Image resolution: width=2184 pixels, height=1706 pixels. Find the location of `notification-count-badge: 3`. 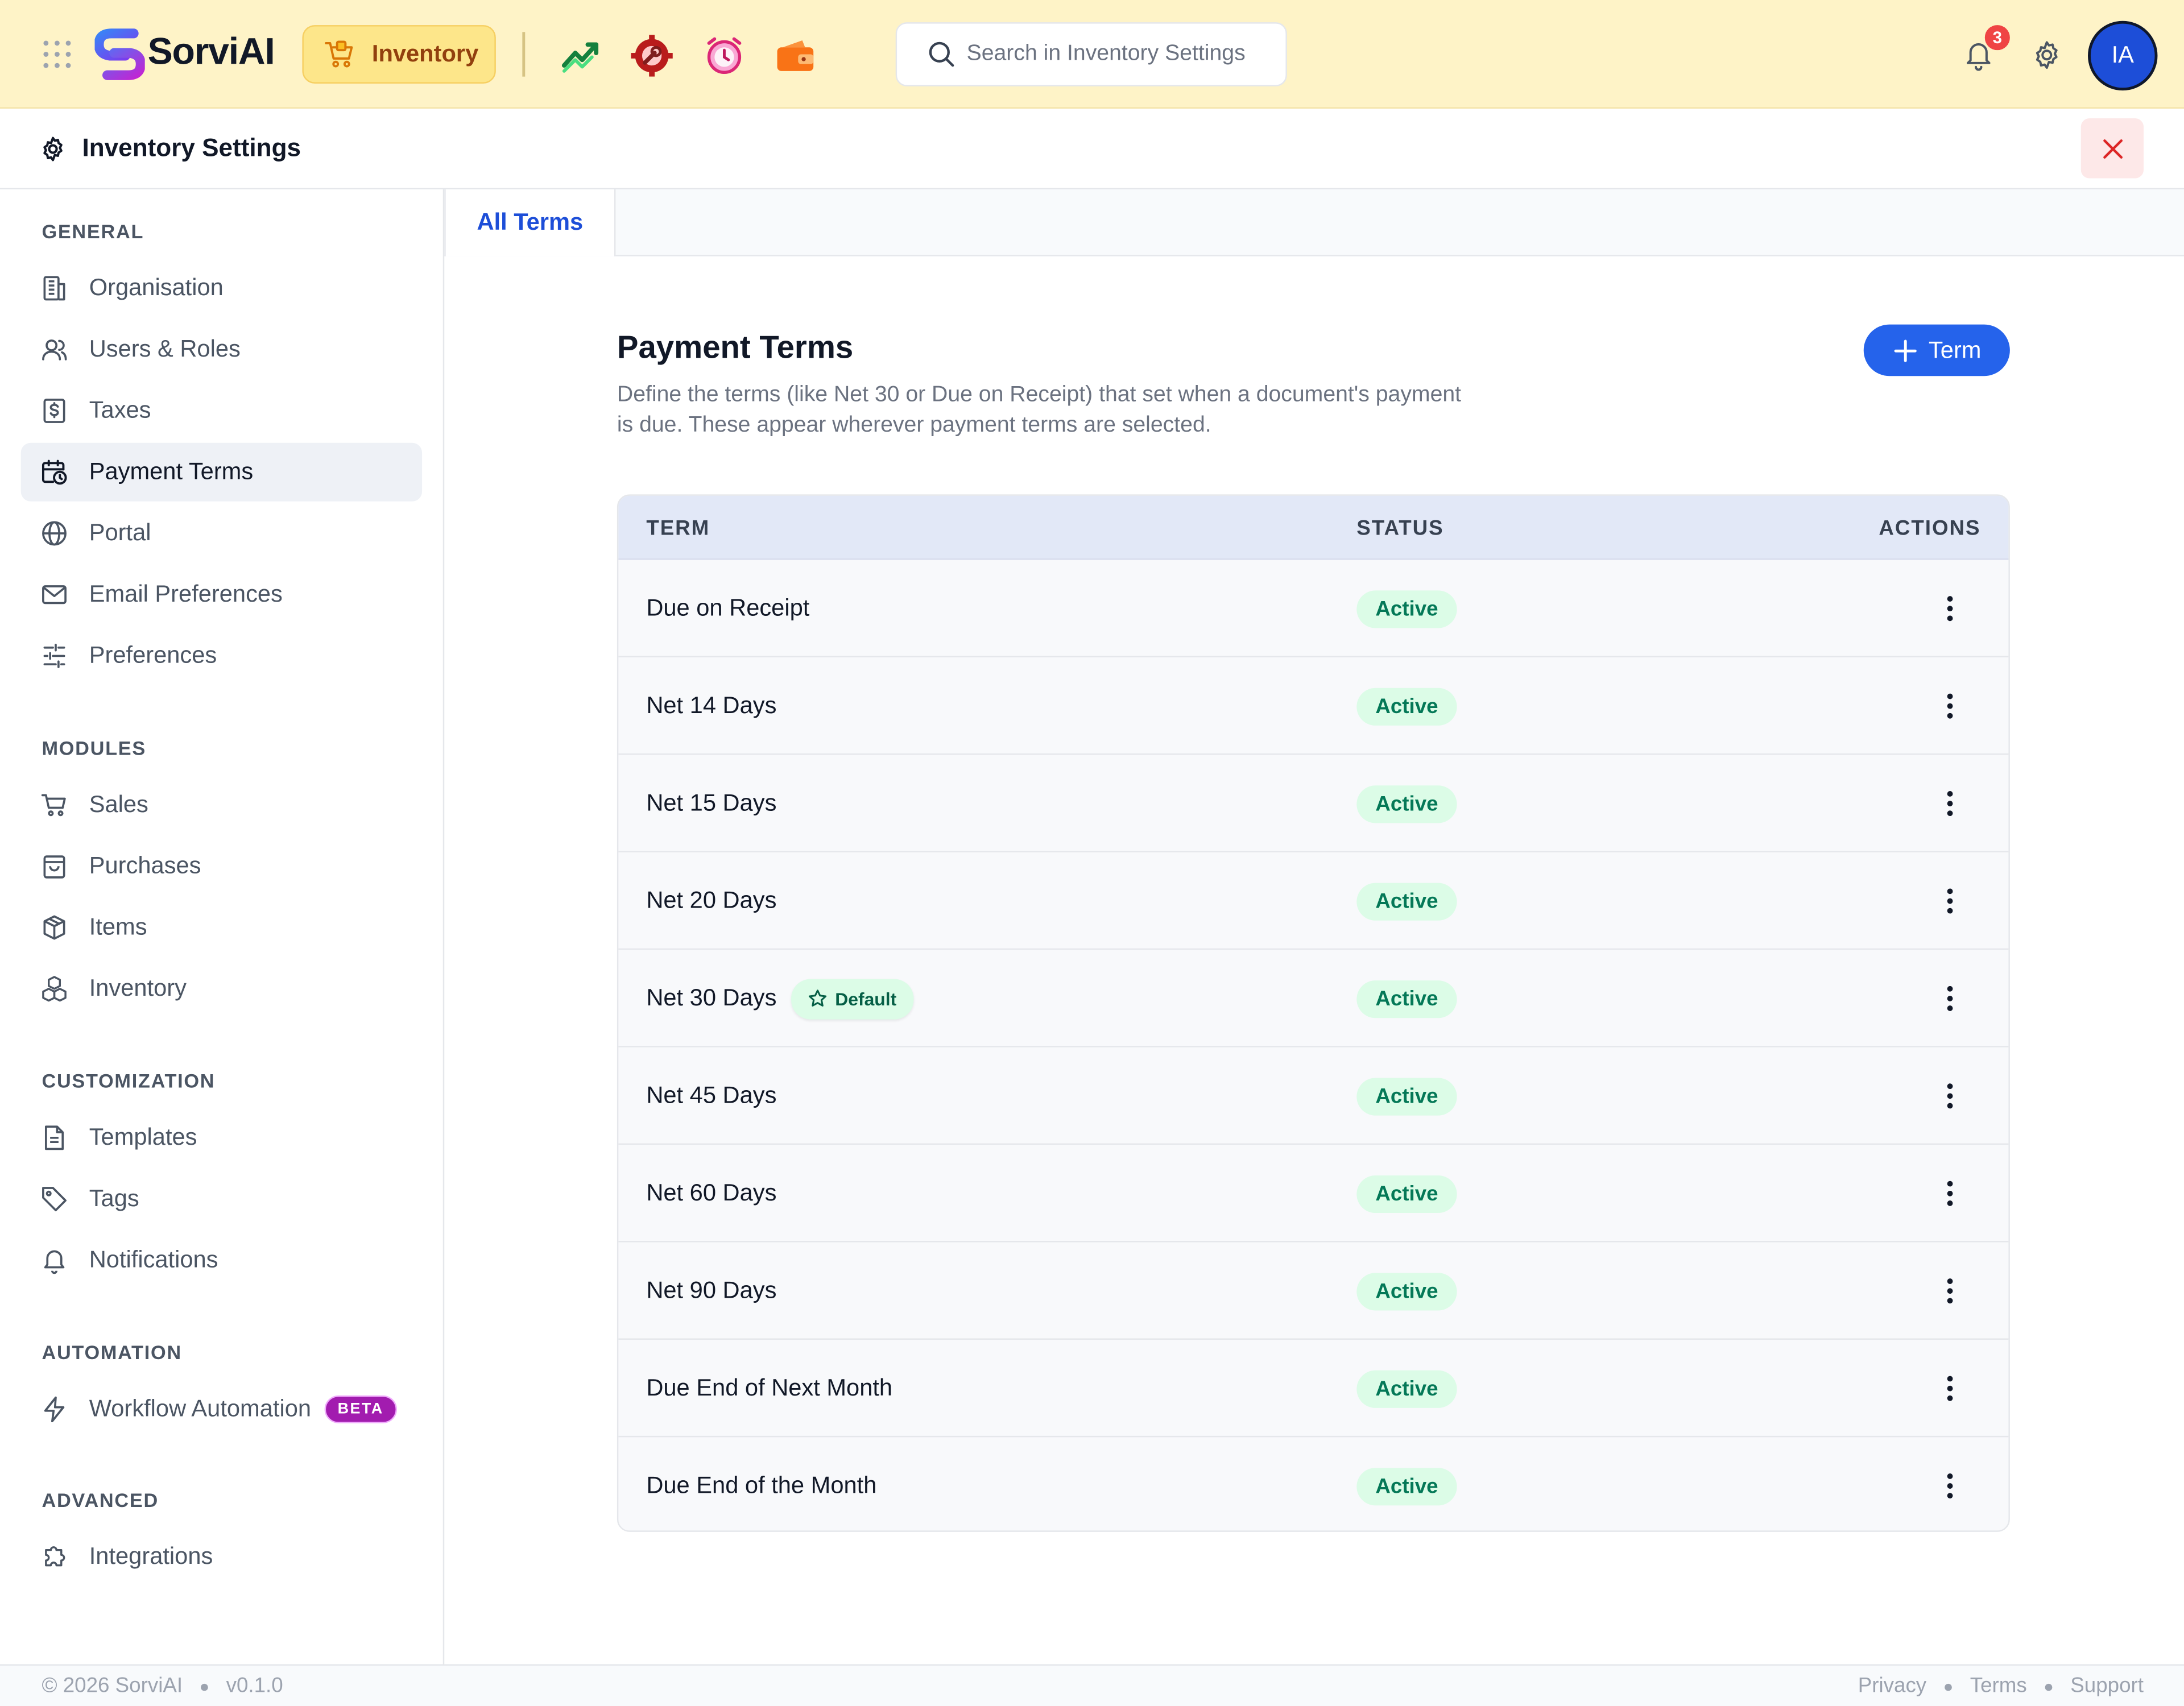

notification-count-badge: 3 is located at coordinates (1997, 37).